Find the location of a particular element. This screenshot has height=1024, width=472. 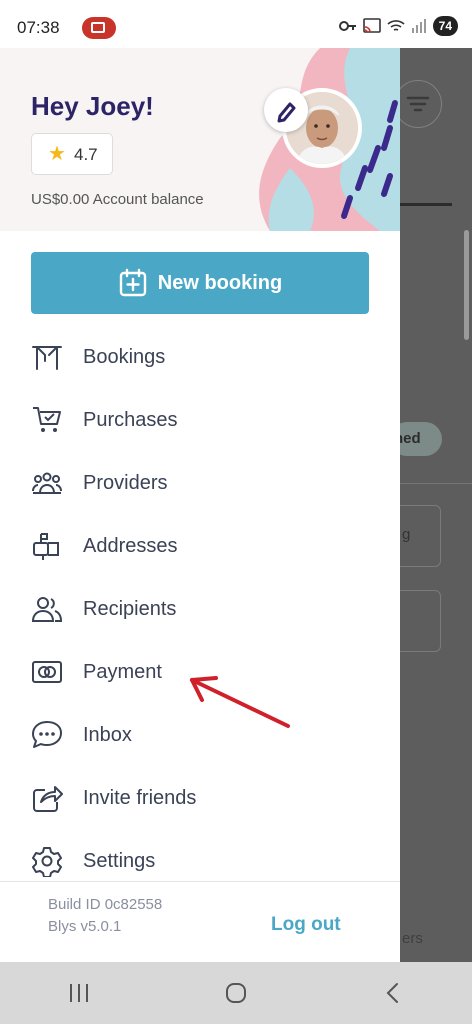

pencil-icon is located at coordinates (286, 112).